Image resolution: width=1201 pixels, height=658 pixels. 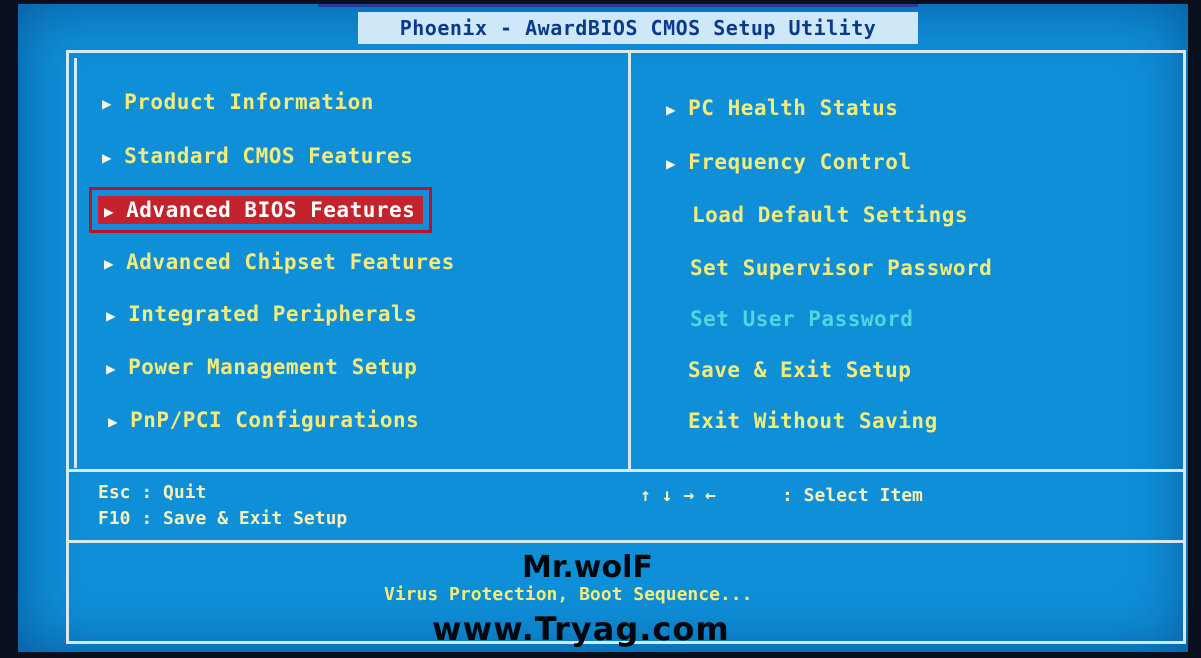 What do you see at coordinates (626, 470) in the screenshot?
I see `help-divider` at bounding box center [626, 470].